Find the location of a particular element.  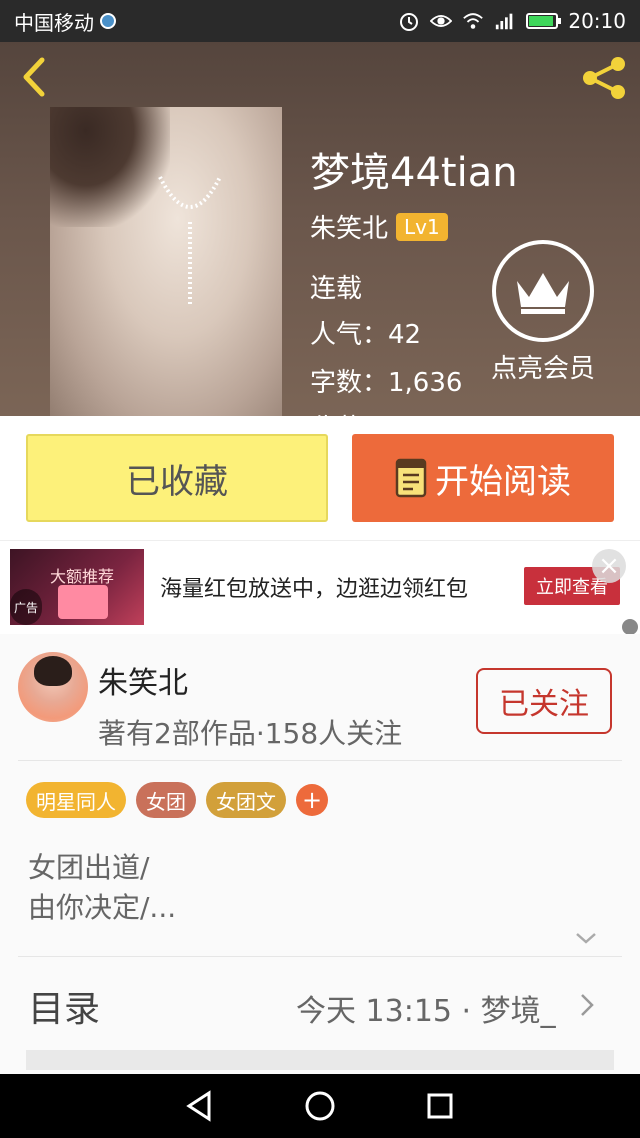

ad-image: 大额推荐 广告 is located at coordinates (77, 587).